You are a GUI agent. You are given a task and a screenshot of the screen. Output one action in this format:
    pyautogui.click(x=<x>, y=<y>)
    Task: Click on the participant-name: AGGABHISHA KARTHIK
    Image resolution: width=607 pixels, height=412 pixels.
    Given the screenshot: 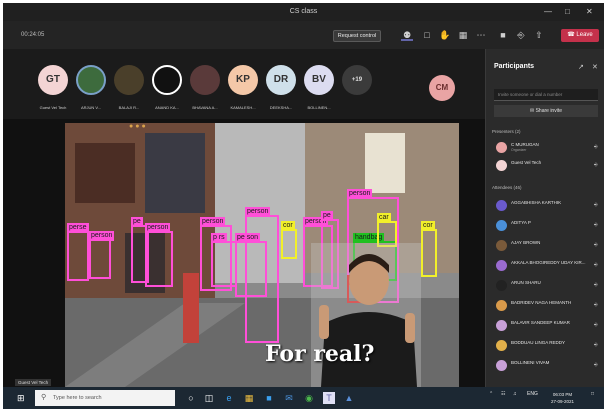 What is the action you would take?
    pyautogui.click(x=536, y=202)
    